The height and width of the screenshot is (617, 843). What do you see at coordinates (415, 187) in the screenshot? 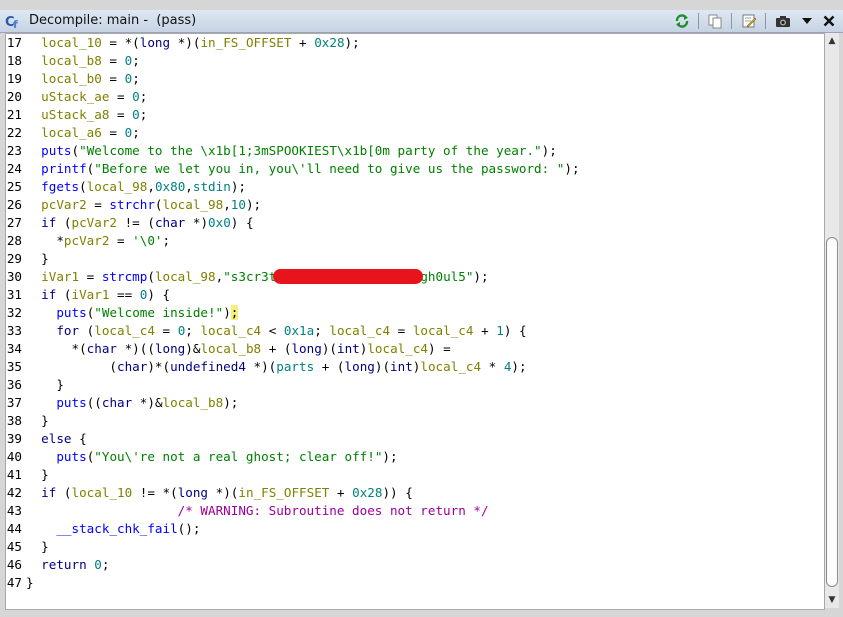
I see `code-line: 25 fgets(local_98,0x80,stdin);` at bounding box center [415, 187].